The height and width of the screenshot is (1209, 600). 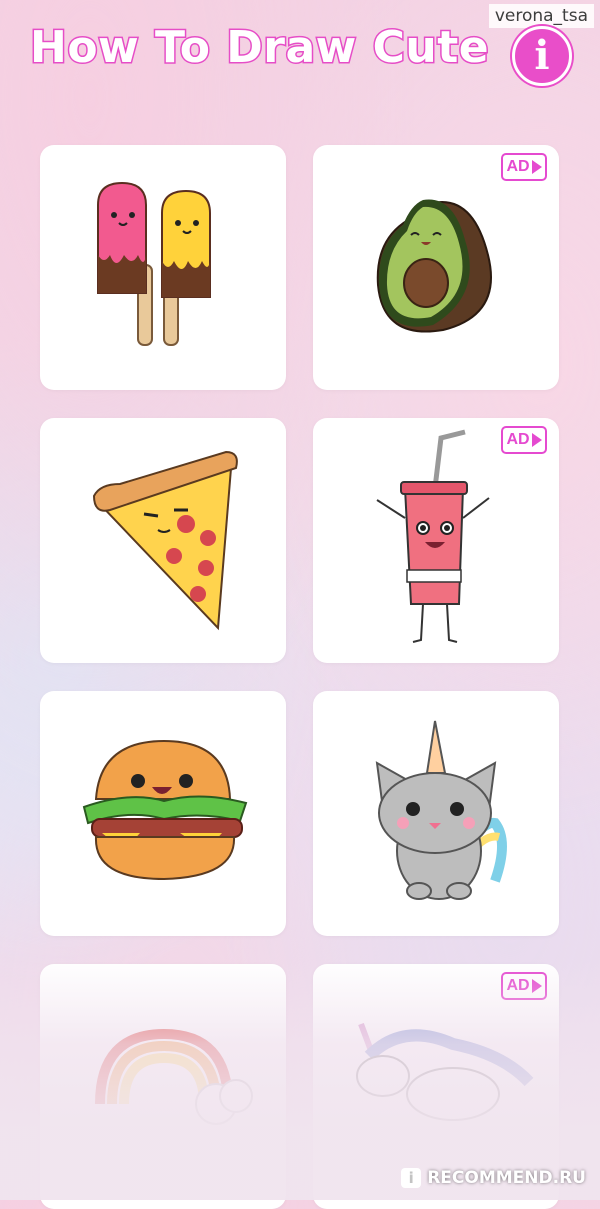 I want to click on recommend-text: RECOMMEND.RU, so click(x=506, y=1178).